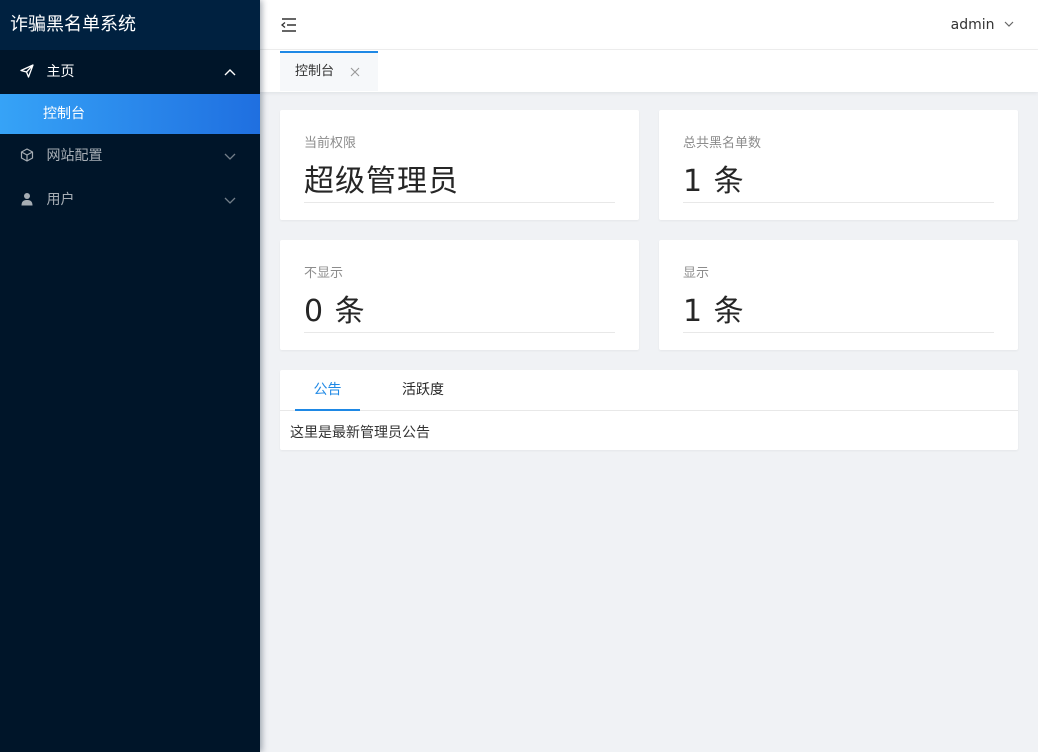 This screenshot has width=1038, height=752. Describe the element at coordinates (230, 72) in the screenshot. I see `chevron-up-icon` at that location.